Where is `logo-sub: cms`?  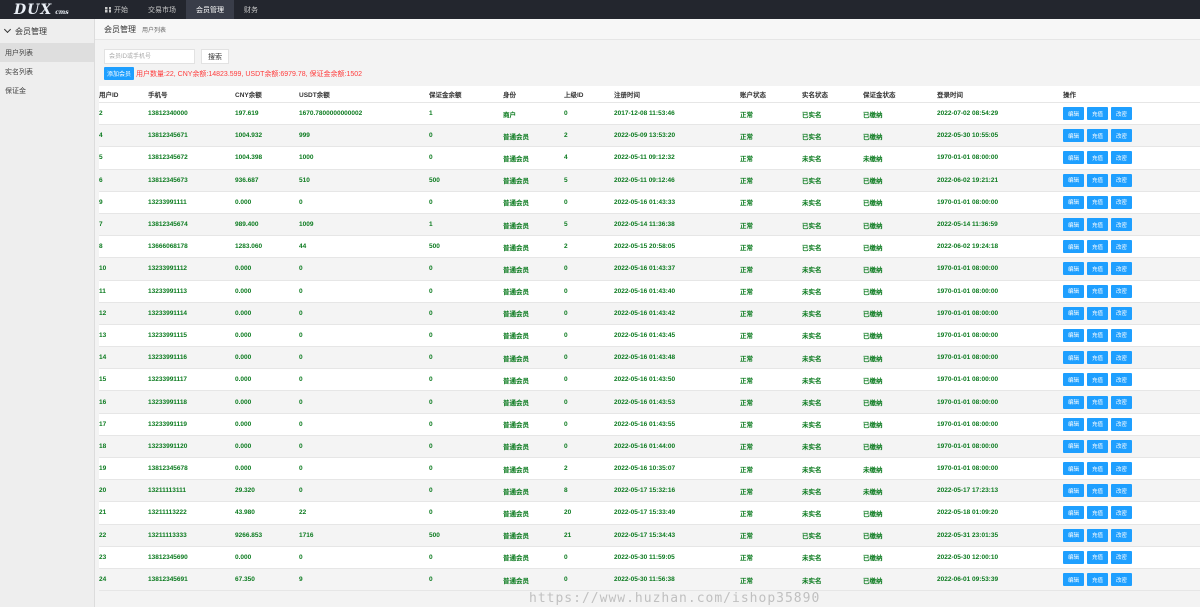
logo-sub: cms is located at coordinates (62, 12).